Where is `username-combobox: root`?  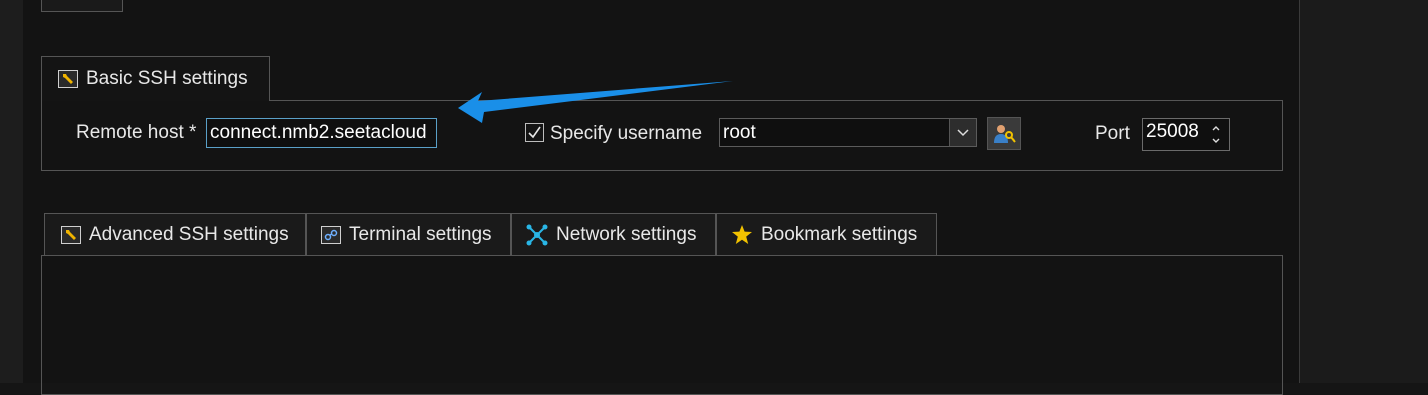 username-combobox: root is located at coordinates (848, 132).